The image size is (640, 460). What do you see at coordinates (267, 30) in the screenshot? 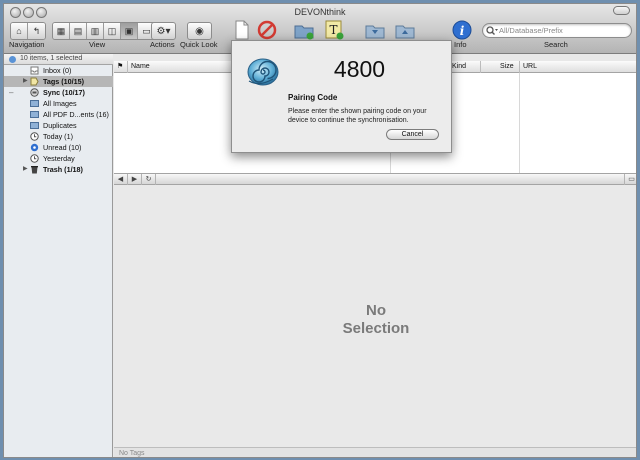
I see `stop-icon` at bounding box center [267, 30].